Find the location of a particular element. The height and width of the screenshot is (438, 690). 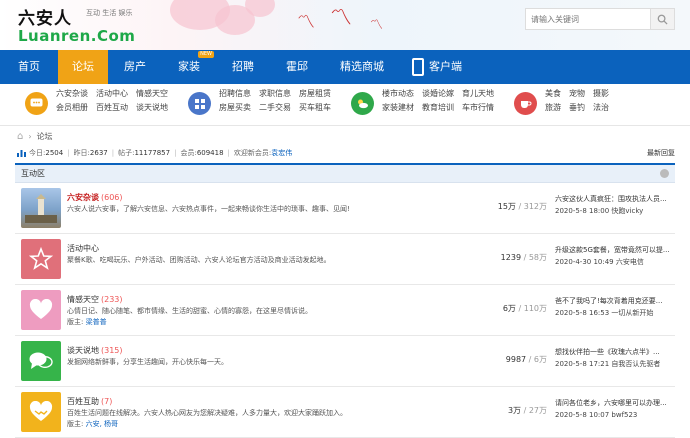

category-link: 垂钓 is located at coordinates (577, 108).